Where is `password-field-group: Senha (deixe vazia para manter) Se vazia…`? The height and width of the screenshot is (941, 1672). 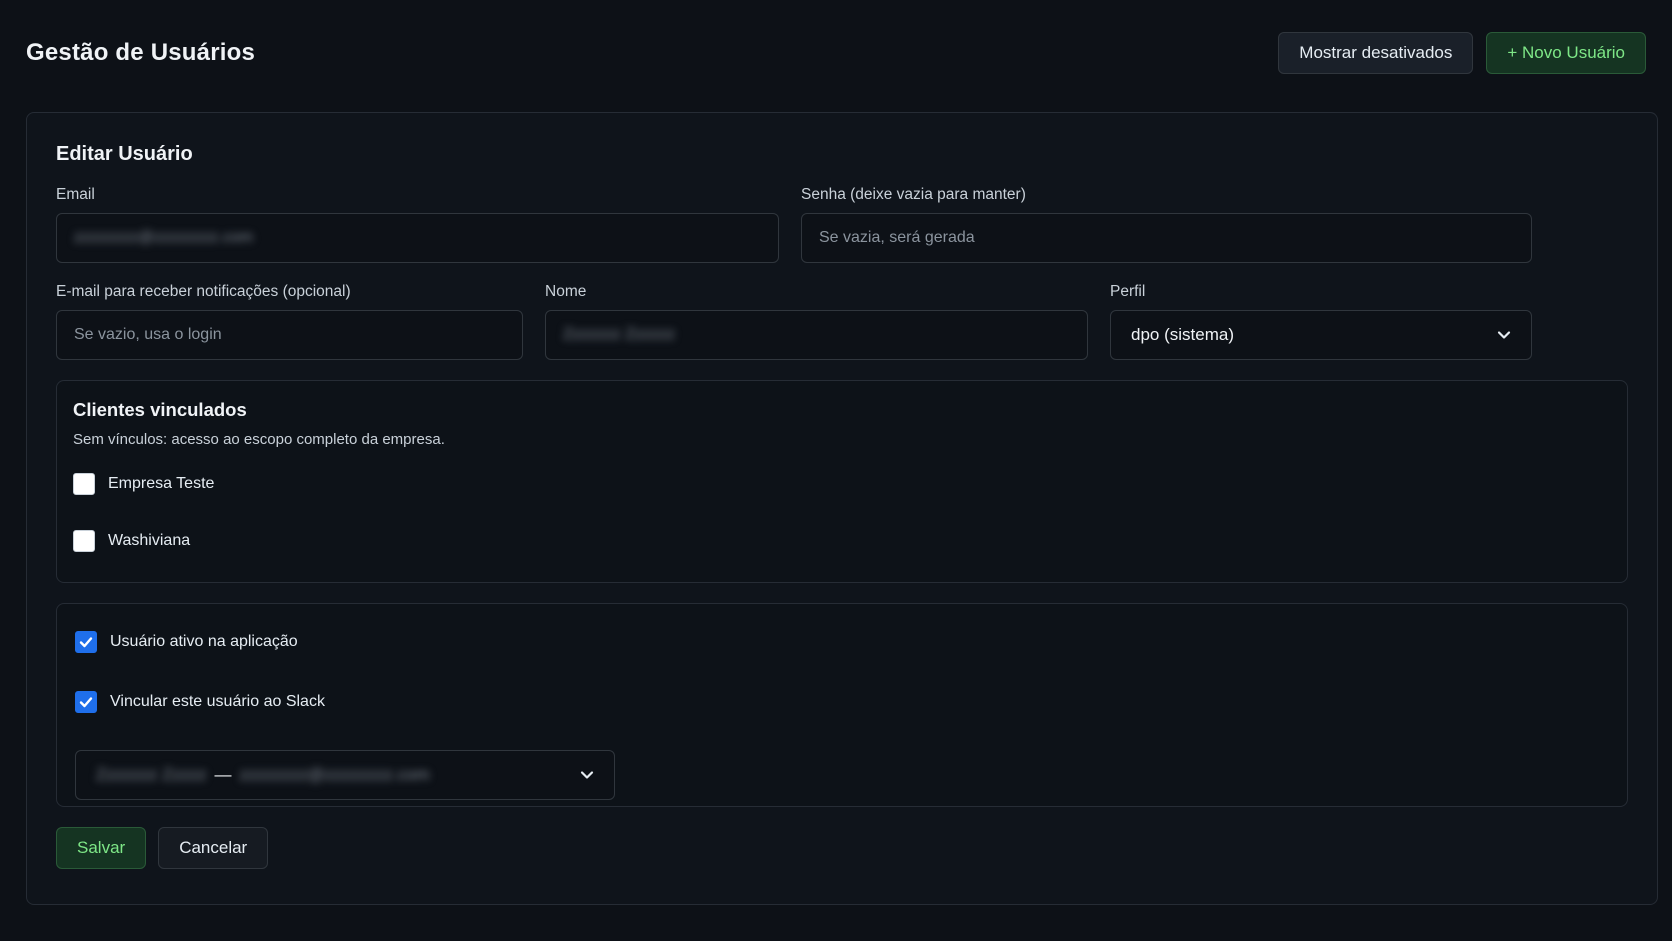 password-field-group: Senha (deixe vazia para manter) Se vazia… is located at coordinates (1166, 224).